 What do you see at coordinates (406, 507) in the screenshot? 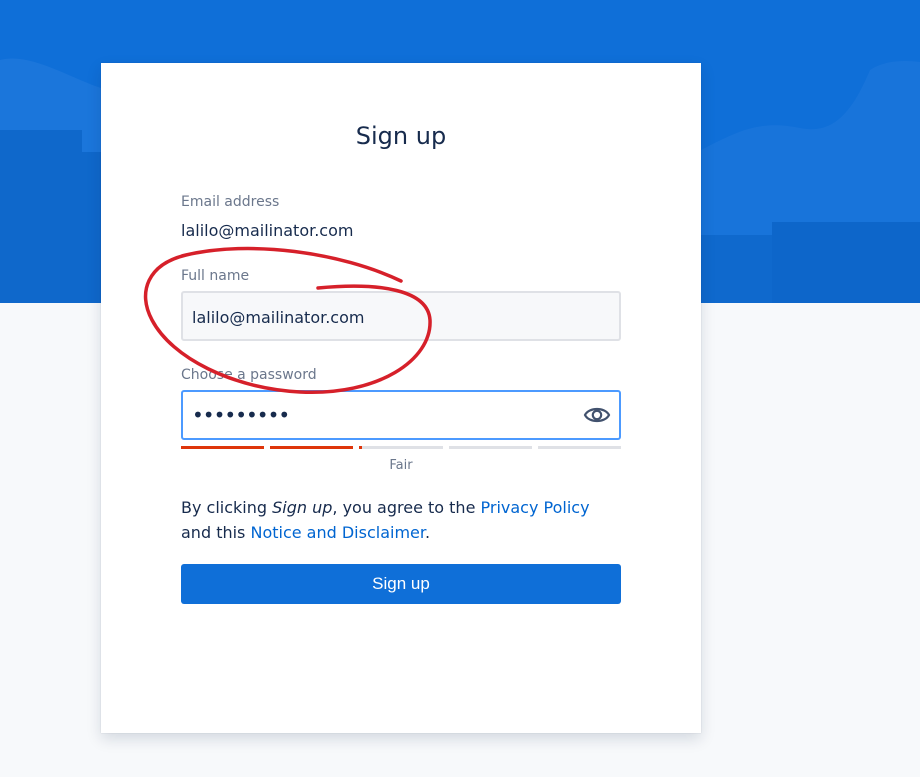
I see `terms-middle: , you agree to the` at bounding box center [406, 507].